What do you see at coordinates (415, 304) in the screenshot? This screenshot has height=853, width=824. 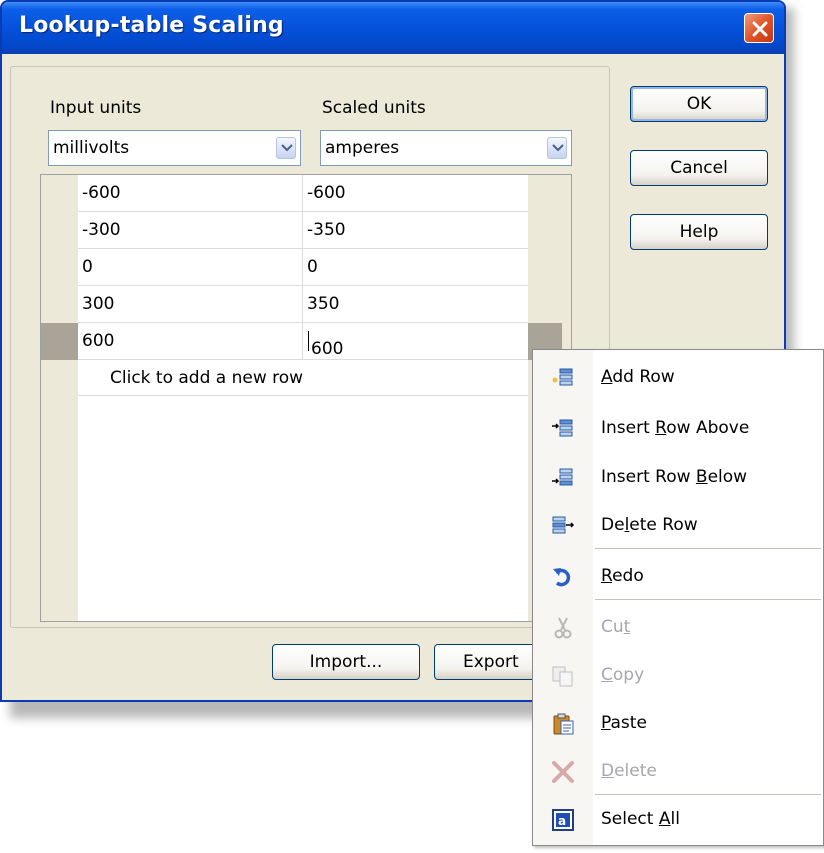 I see `table-cell-scaled: 350` at bounding box center [415, 304].